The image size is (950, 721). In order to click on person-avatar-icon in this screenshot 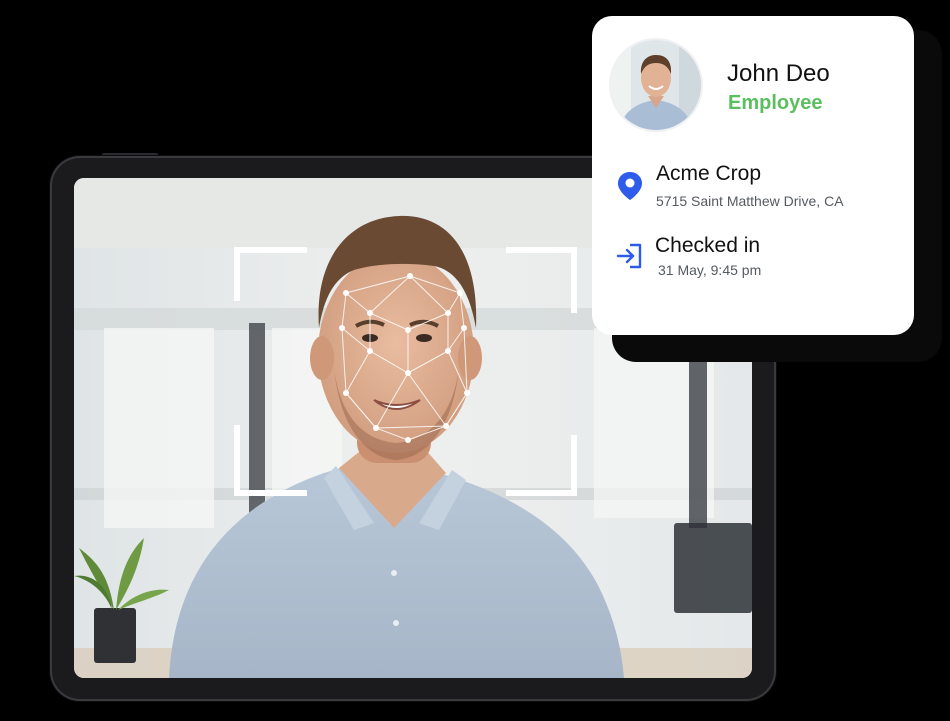, I will do `click(656, 85)`.